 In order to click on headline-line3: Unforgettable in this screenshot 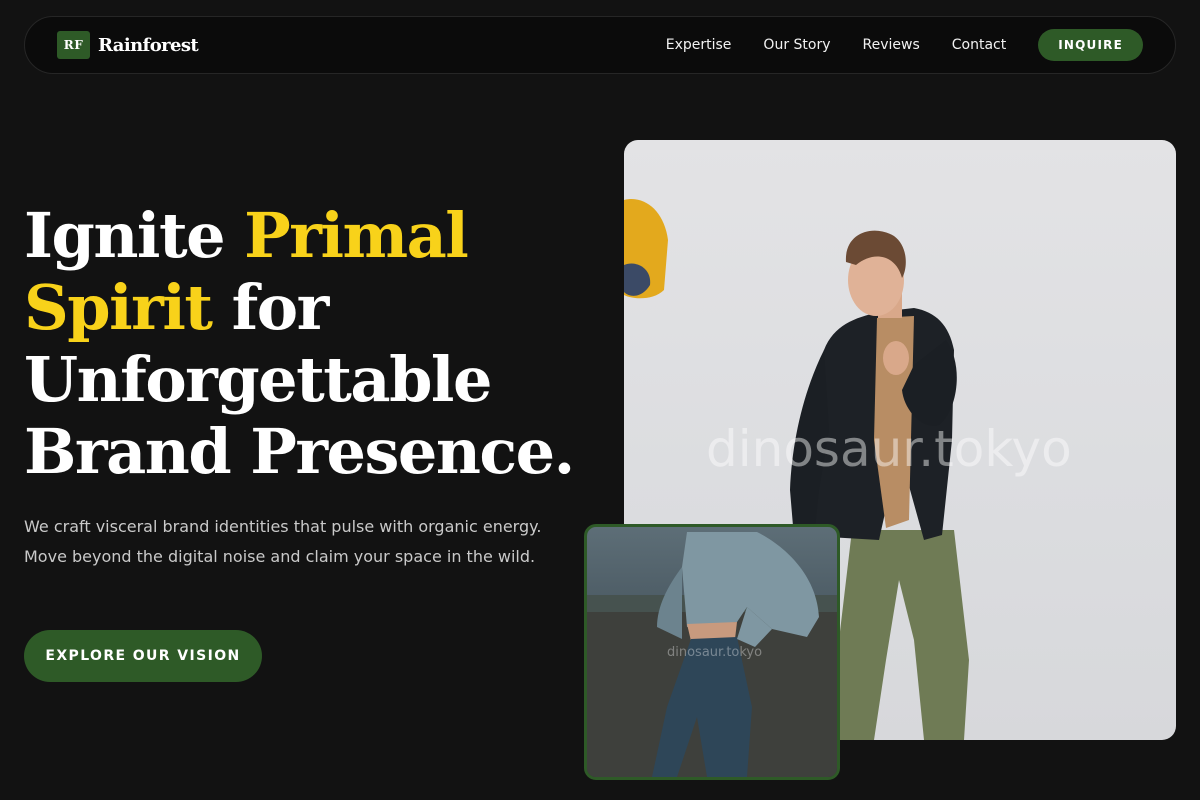, I will do `click(258, 379)`.